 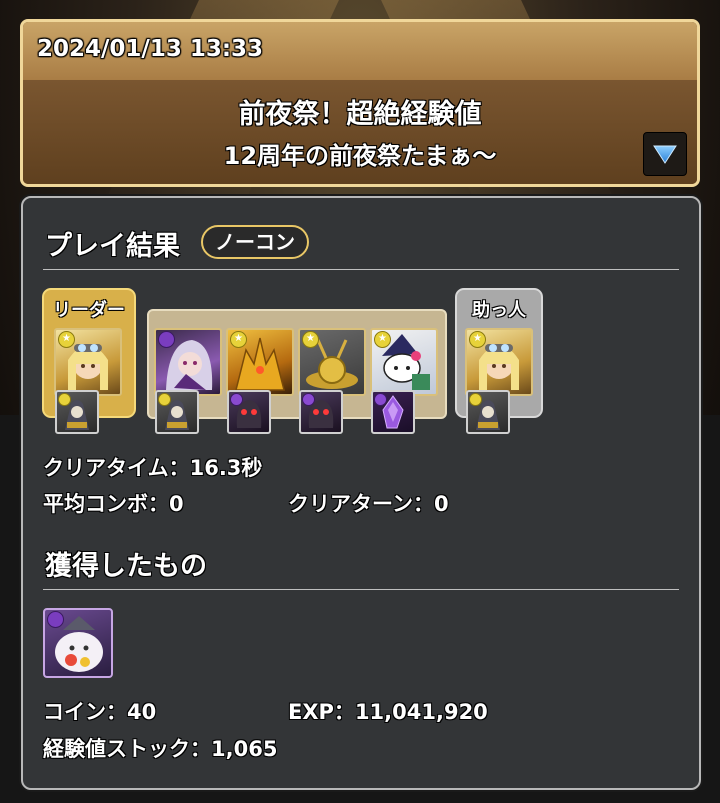 I want to click on avg-combo-label: 平均コンボ：, so click(x=106, y=504).